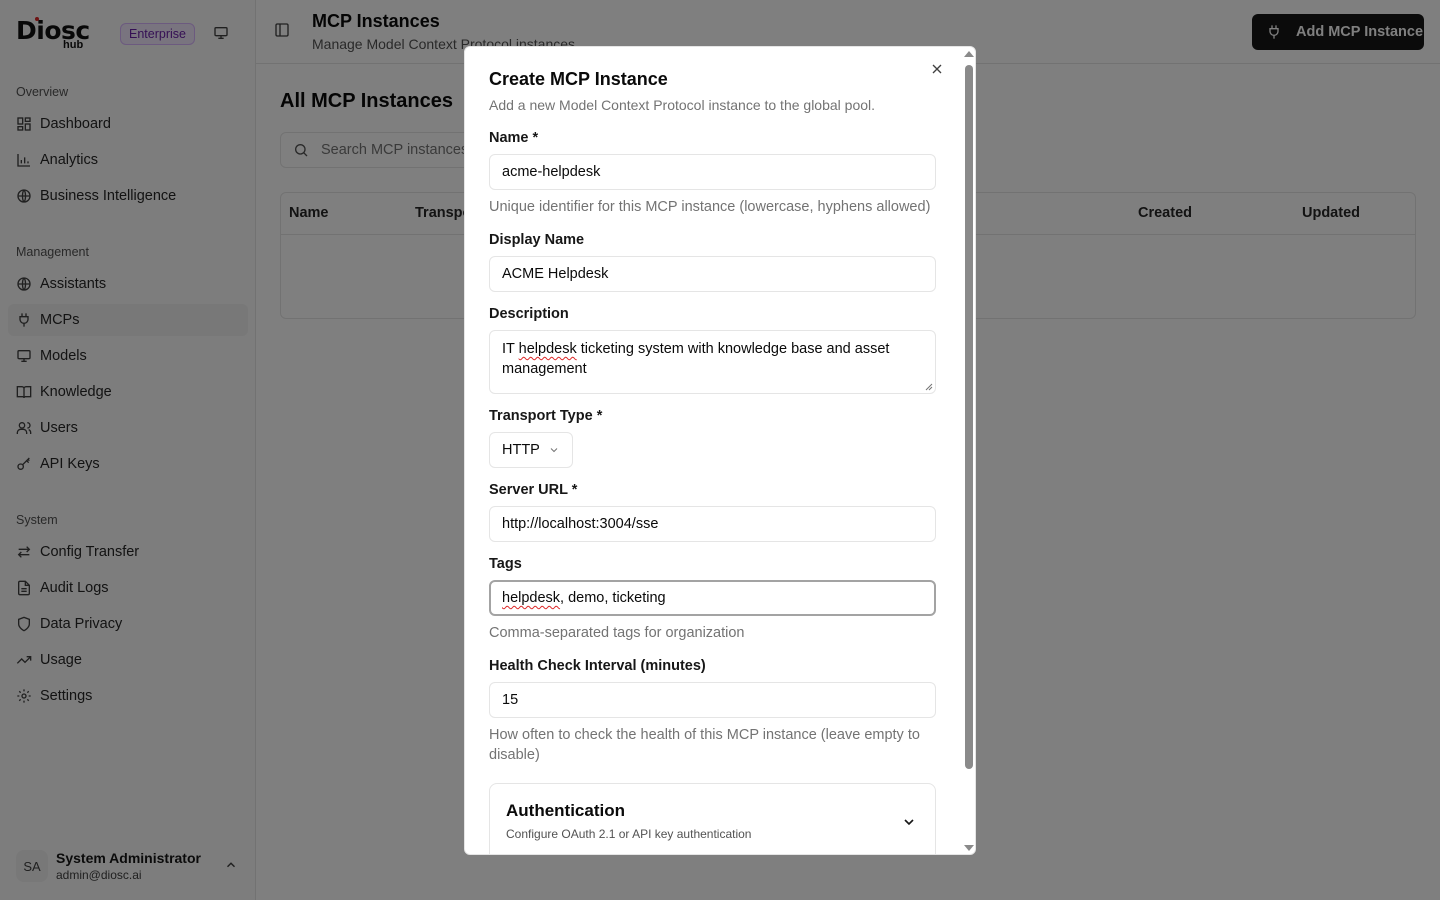 The image size is (1440, 900). Describe the element at coordinates (617, 633) in the screenshot. I see `tags-hint: Comma-separated tags for organization` at that location.